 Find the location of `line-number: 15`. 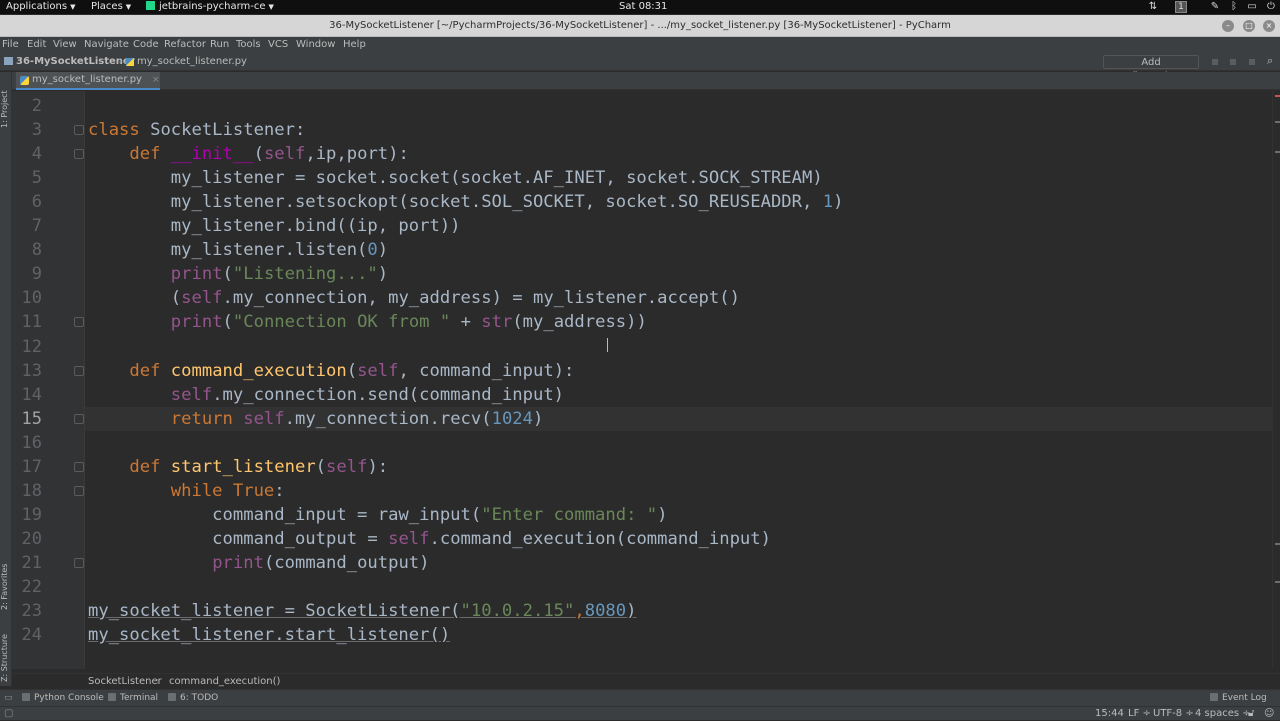

line-number: 15 is located at coordinates (27, 419).